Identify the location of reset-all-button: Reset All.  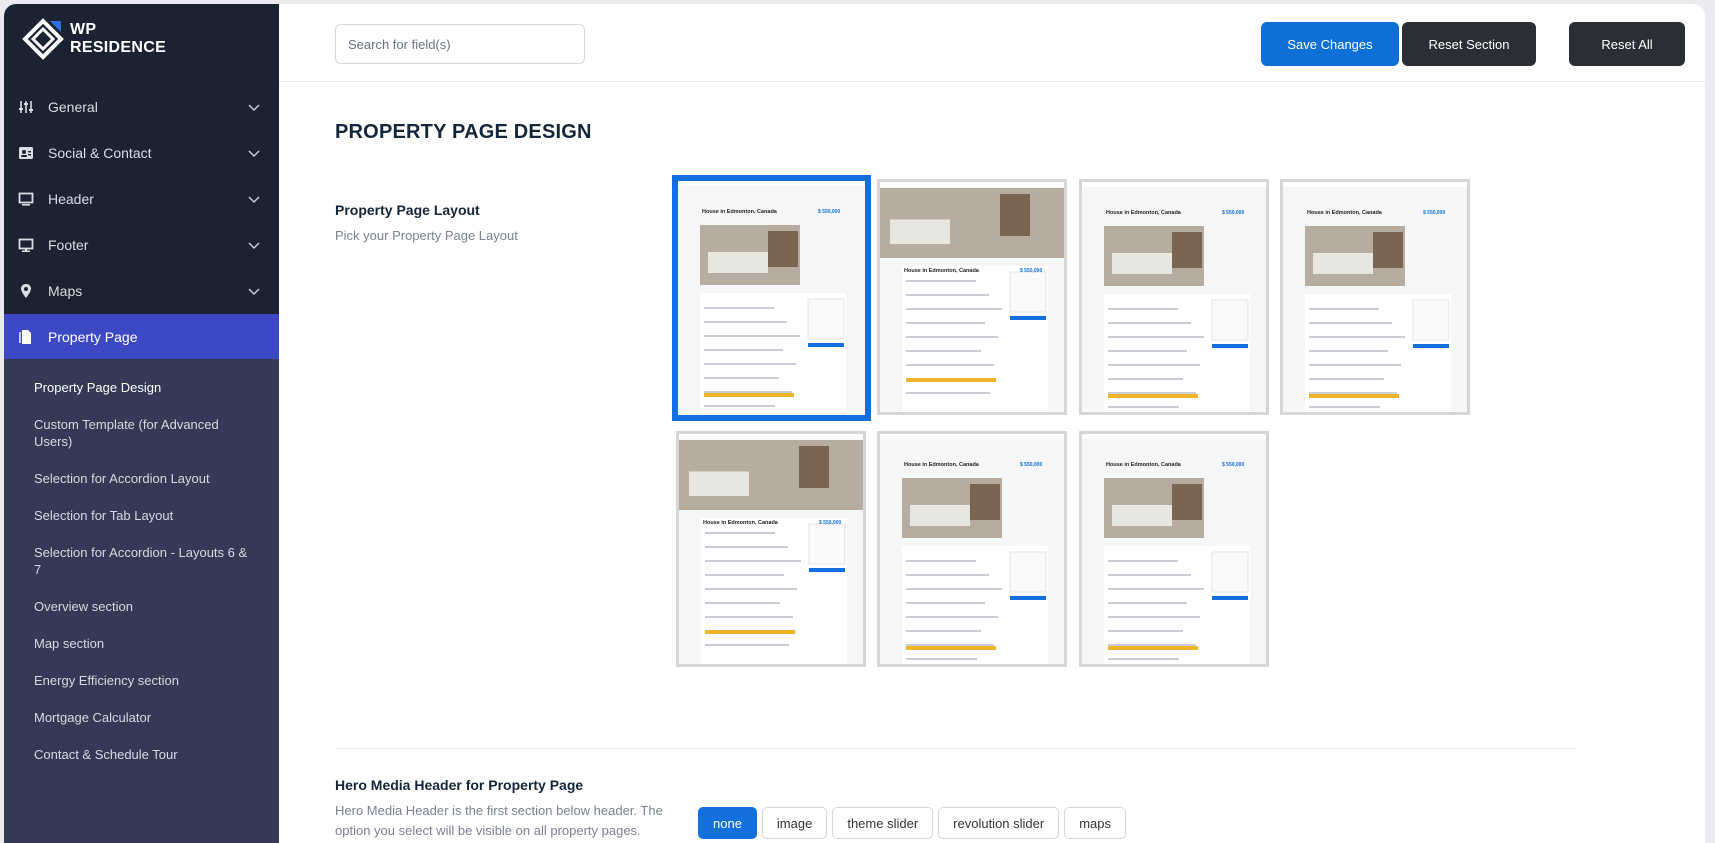
(1627, 44).